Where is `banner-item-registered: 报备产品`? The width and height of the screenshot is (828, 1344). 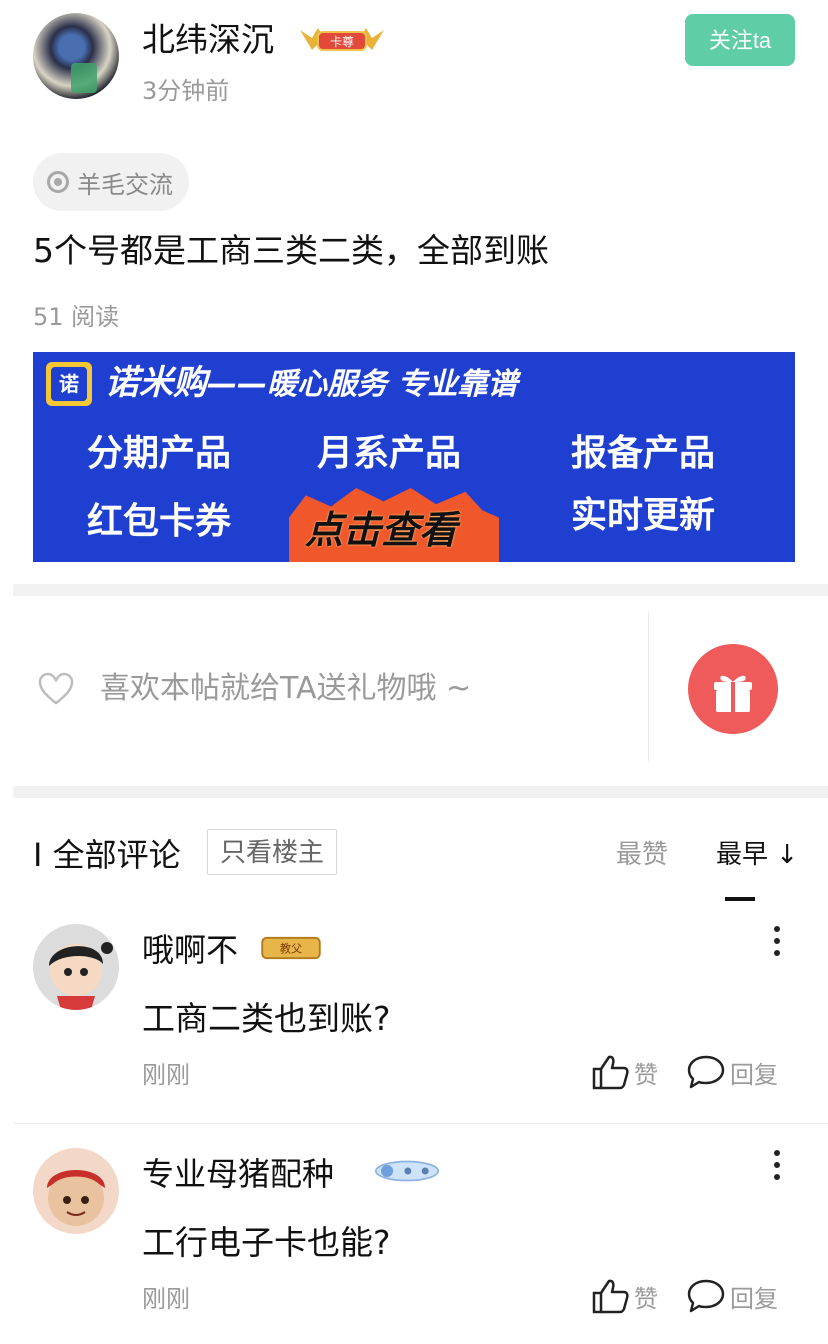
banner-item-registered: 报备产品 is located at coordinates (643, 453).